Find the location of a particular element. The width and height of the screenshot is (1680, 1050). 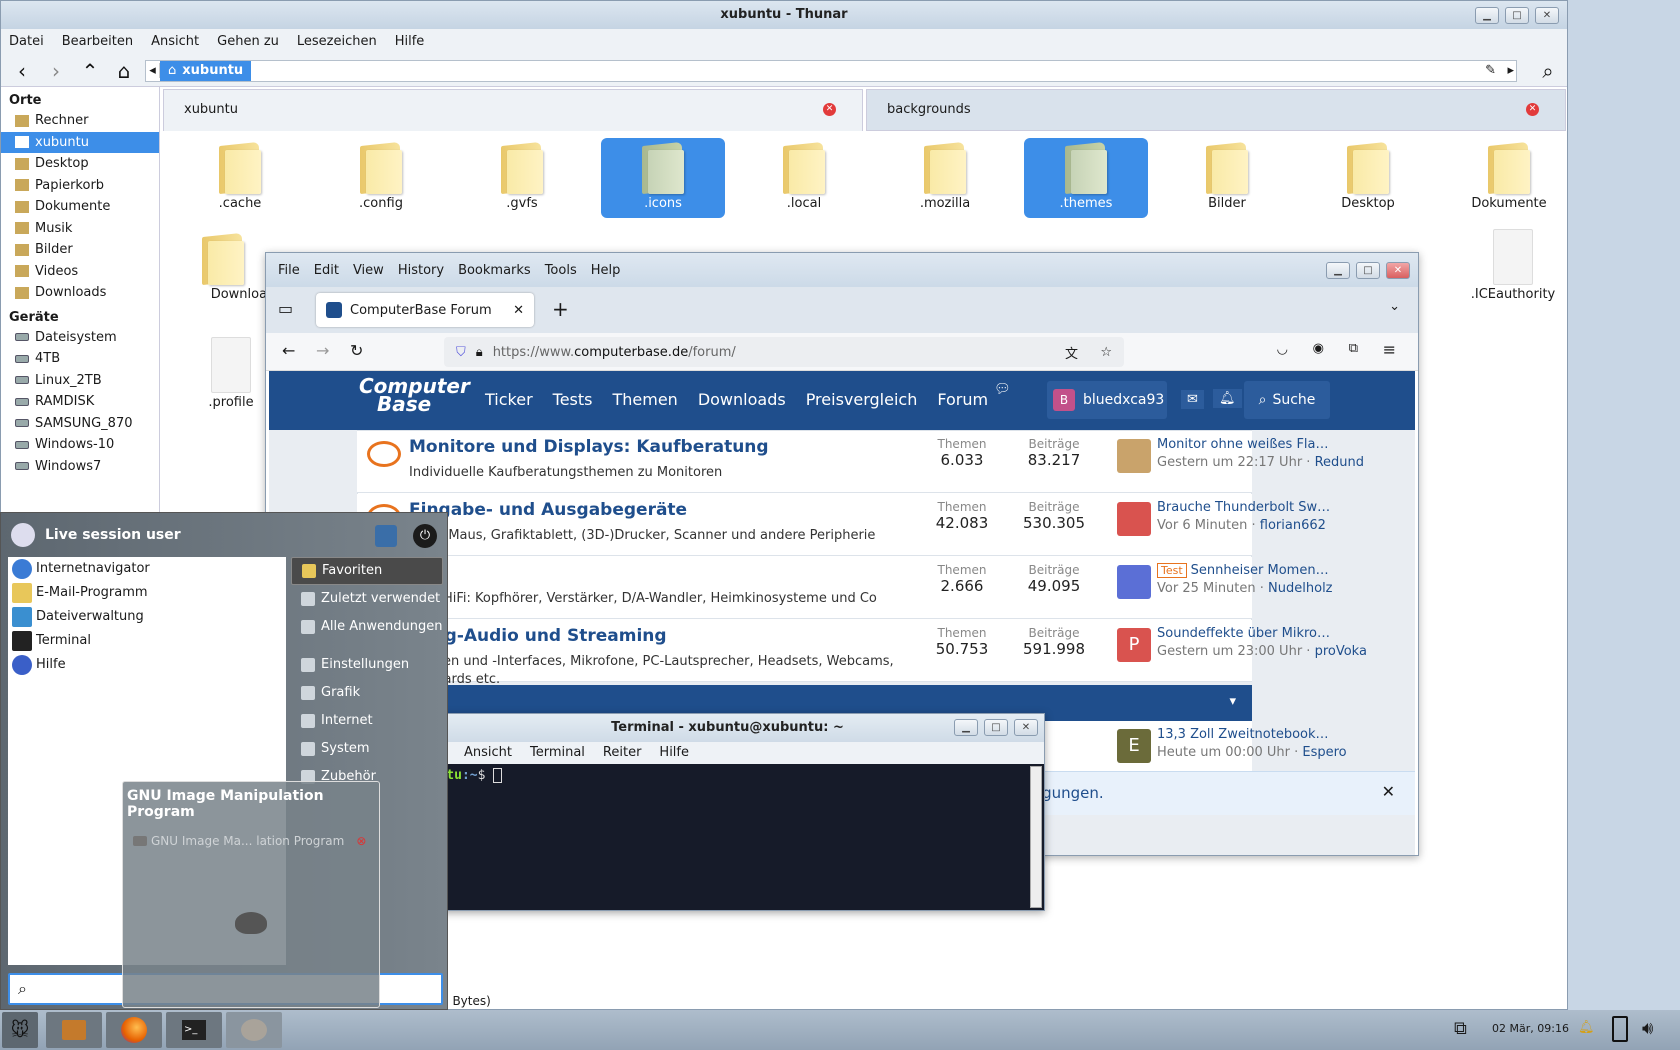

favorite-item-1: E-Mail-Programm is located at coordinates (147, 593).